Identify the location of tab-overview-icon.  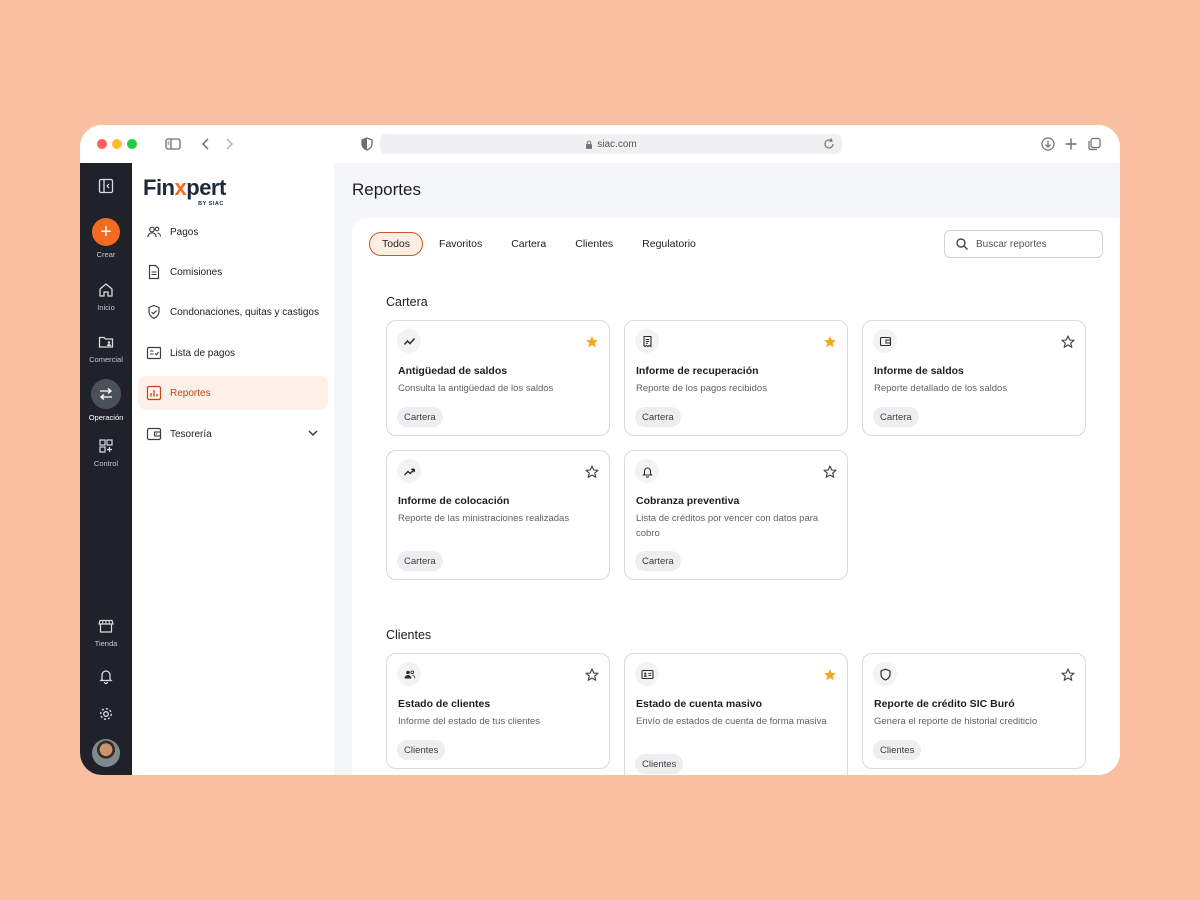
(1094, 144).